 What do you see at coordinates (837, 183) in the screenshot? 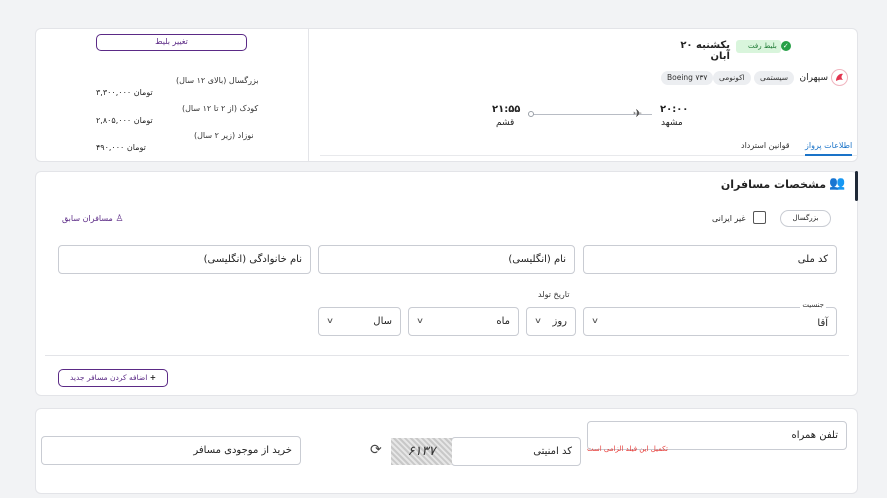
I see `users-icon: 👥` at bounding box center [837, 183].